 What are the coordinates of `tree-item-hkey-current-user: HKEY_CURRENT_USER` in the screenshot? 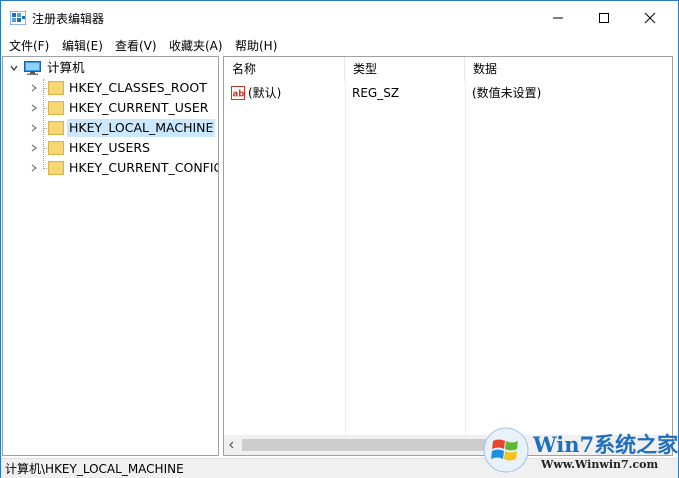 It's located at (119, 108).